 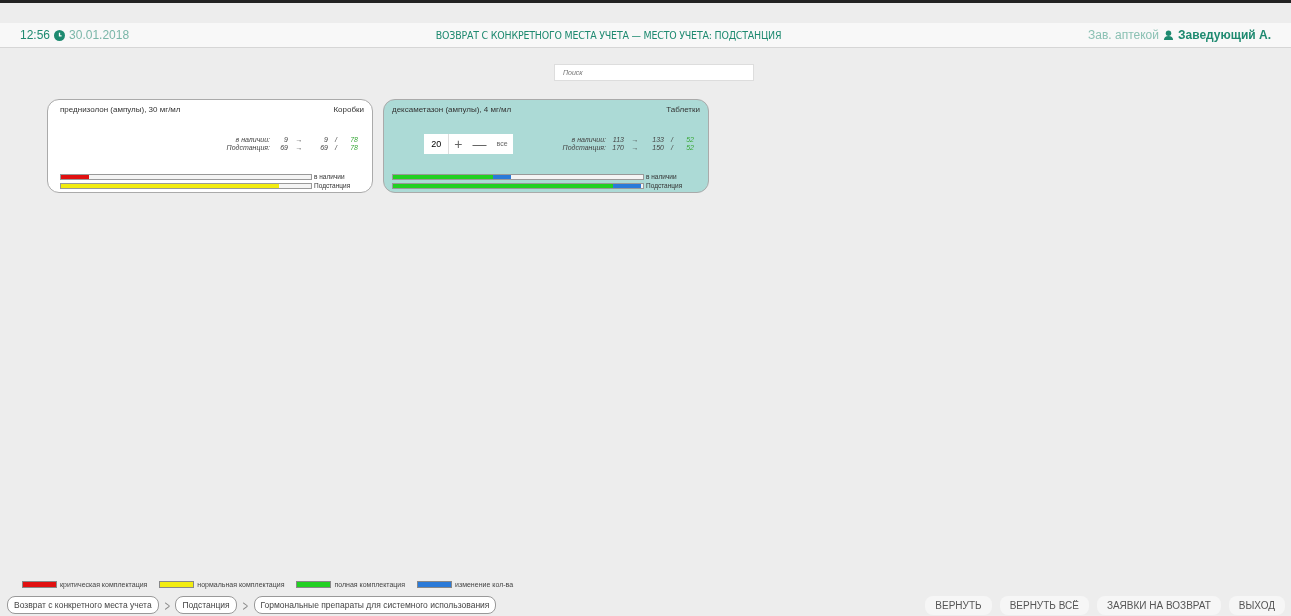 What do you see at coordinates (1158, 605) in the screenshot?
I see `action-button: ЗАЯВКИ НА ВОЗВРАТ` at bounding box center [1158, 605].